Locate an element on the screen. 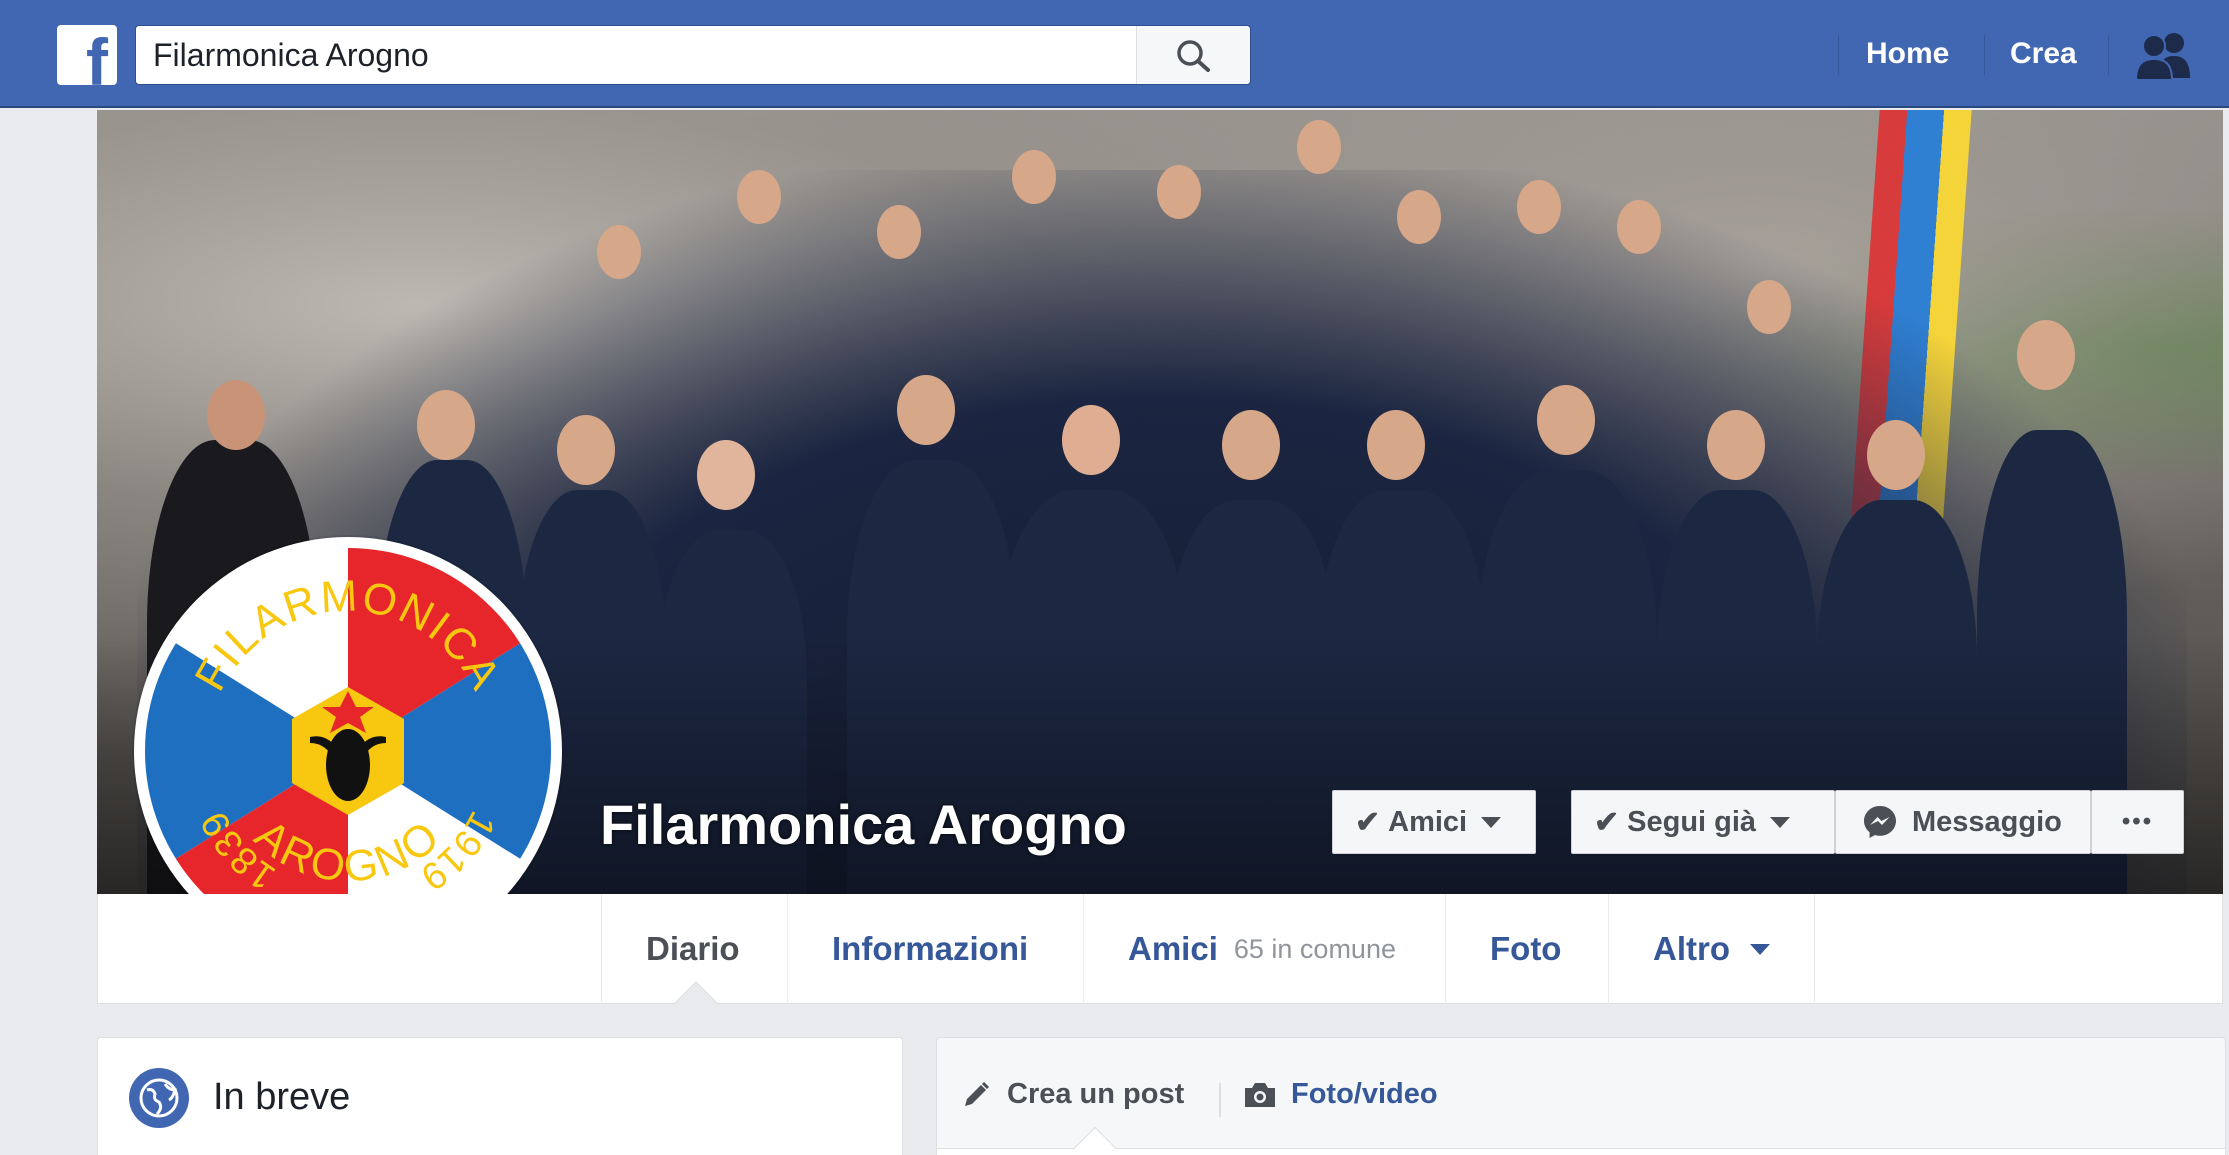  tab-more: Altro is located at coordinates (1711, 949).